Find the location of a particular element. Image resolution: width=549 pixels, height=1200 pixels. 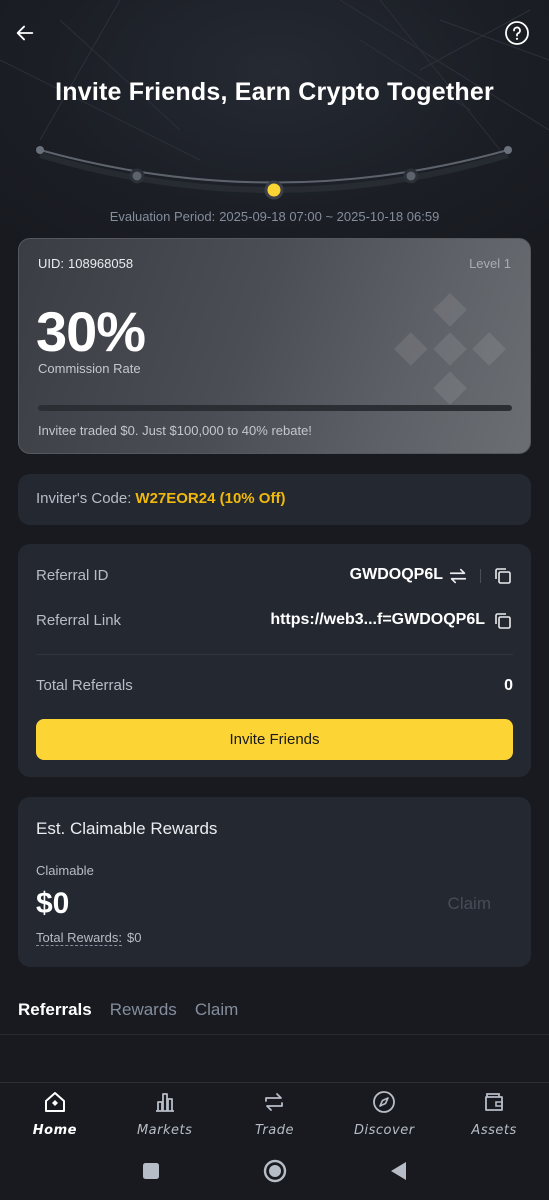

back-system-button is located at coordinates (399, 1171).